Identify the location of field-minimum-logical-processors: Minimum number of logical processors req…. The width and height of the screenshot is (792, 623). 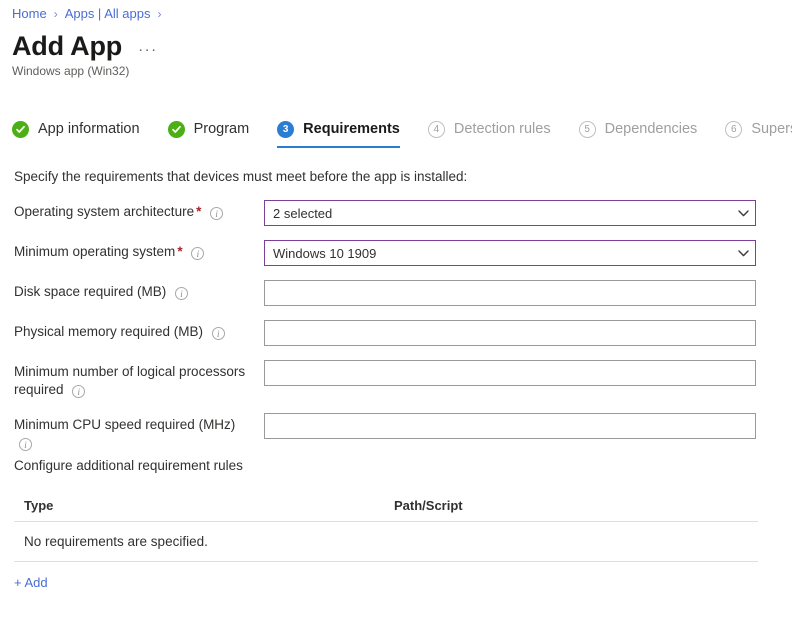
(396, 379).